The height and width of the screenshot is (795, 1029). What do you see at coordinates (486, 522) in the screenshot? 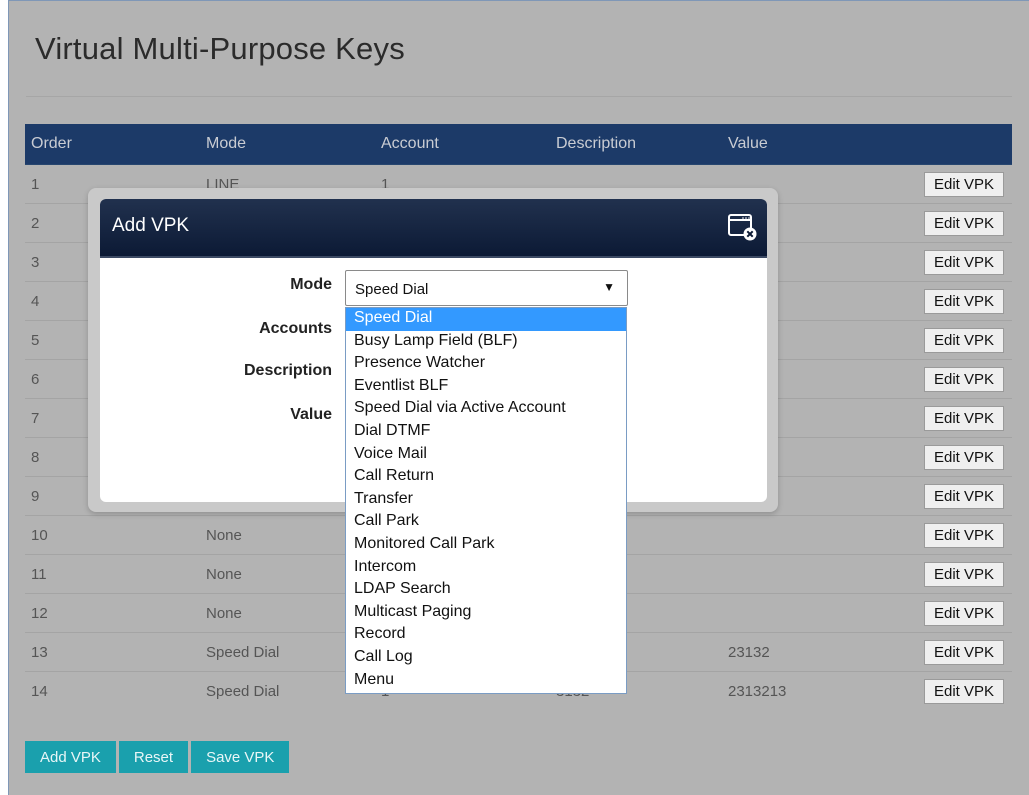
I see `mode-option: Call Park` at bounding box center [486, 522].